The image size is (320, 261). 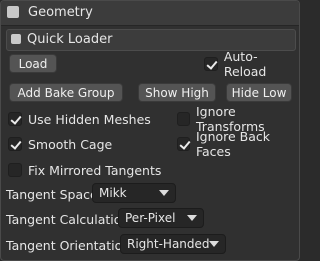 I want to click on load-button: Load, so click(x=33, y=63).